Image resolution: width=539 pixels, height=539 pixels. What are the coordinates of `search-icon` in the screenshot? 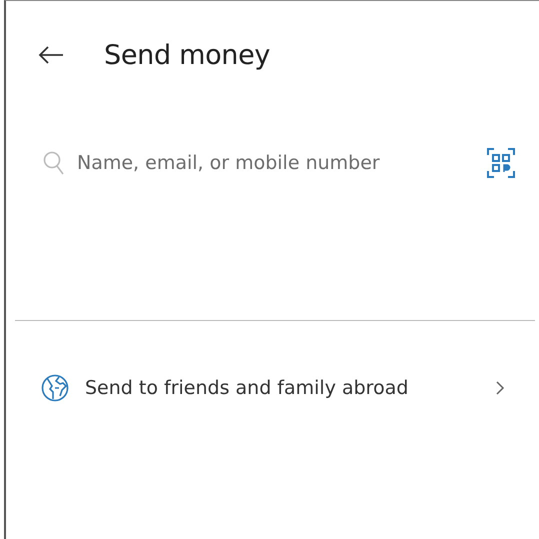 It's located at (54, 163).